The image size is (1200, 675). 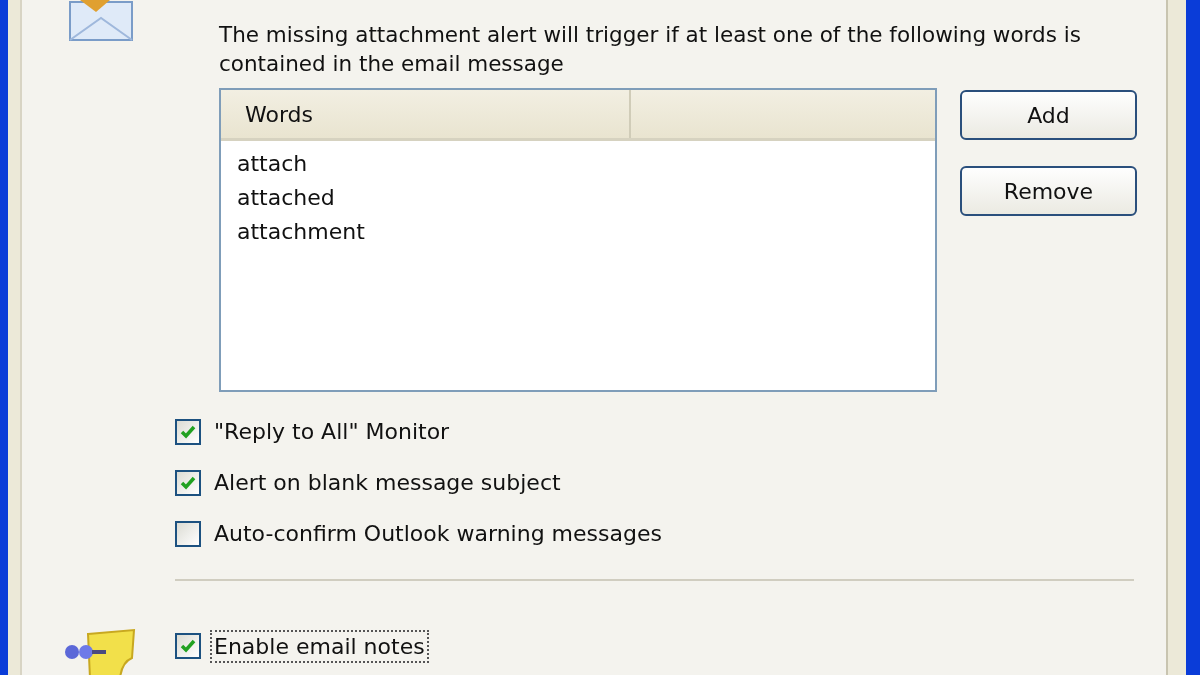 What do you see at coordinates (578, 198) in the screenshot?
I see `list-item: attached` at bounding box center [578, 198].